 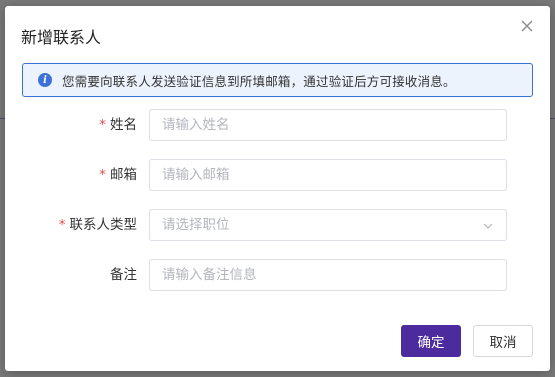 What do you see at coordinates (123, 125) in the screenshot?
I see `name-label-text: 姓名` at bounding box center [123, 125].